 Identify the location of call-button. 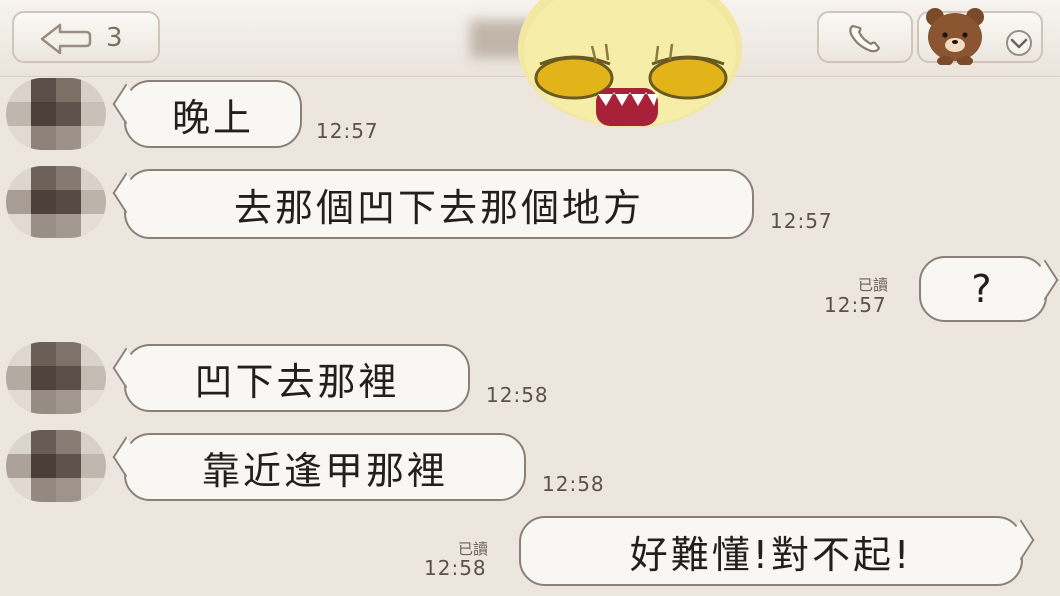
(865, 37).